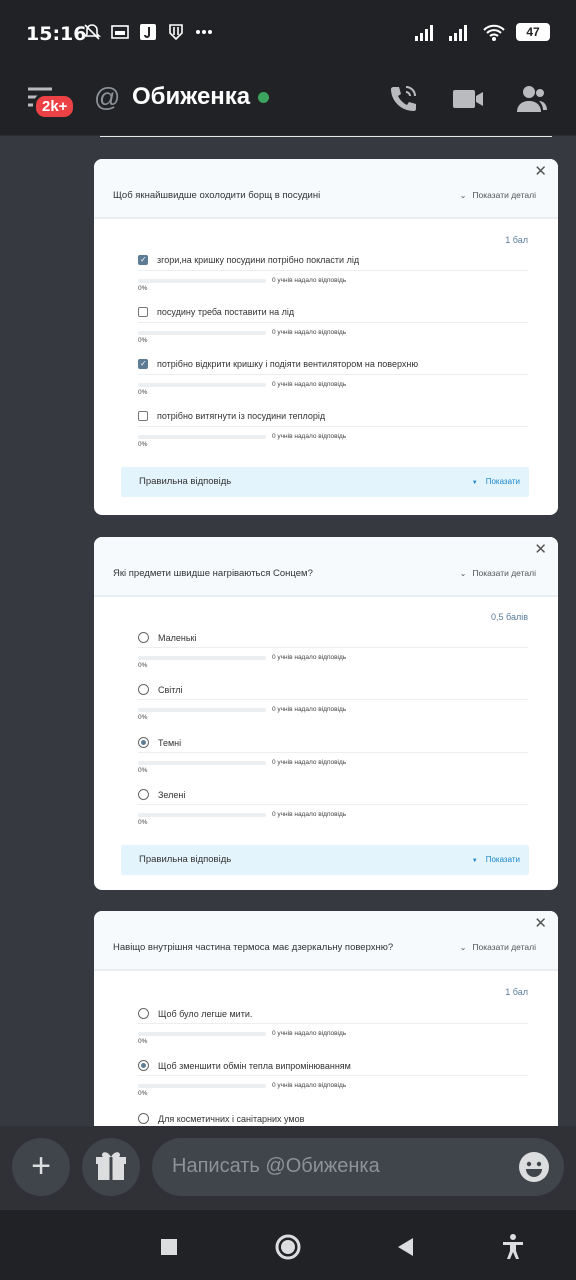 The image size is (576, 1280). What do you see at coordinates (107, 97) in the screenshot?
I see `at-icon: @` at bounding box center [107, 97].